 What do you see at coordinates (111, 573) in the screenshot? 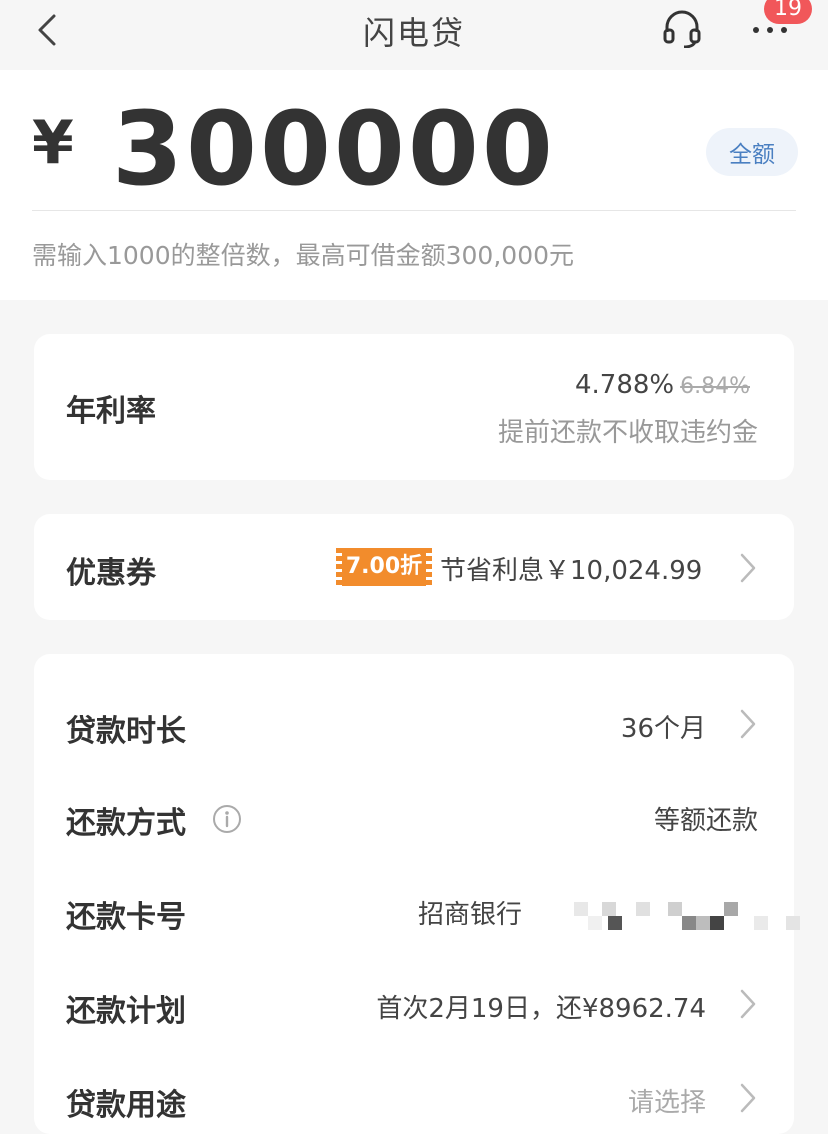
I see `coupon-label: 优惠券` at bounding box center [111, 573].